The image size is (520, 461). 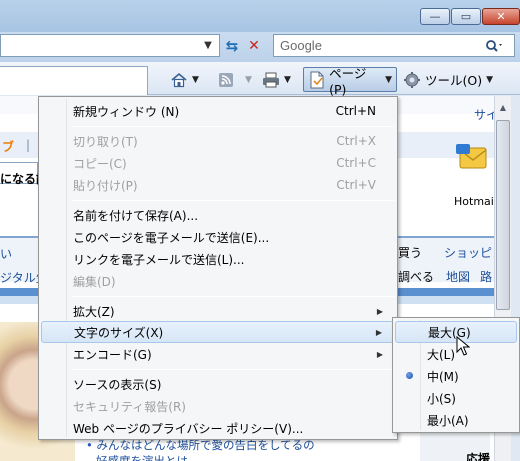 I want to click on search-input: Google, so click(x=394, y=45).